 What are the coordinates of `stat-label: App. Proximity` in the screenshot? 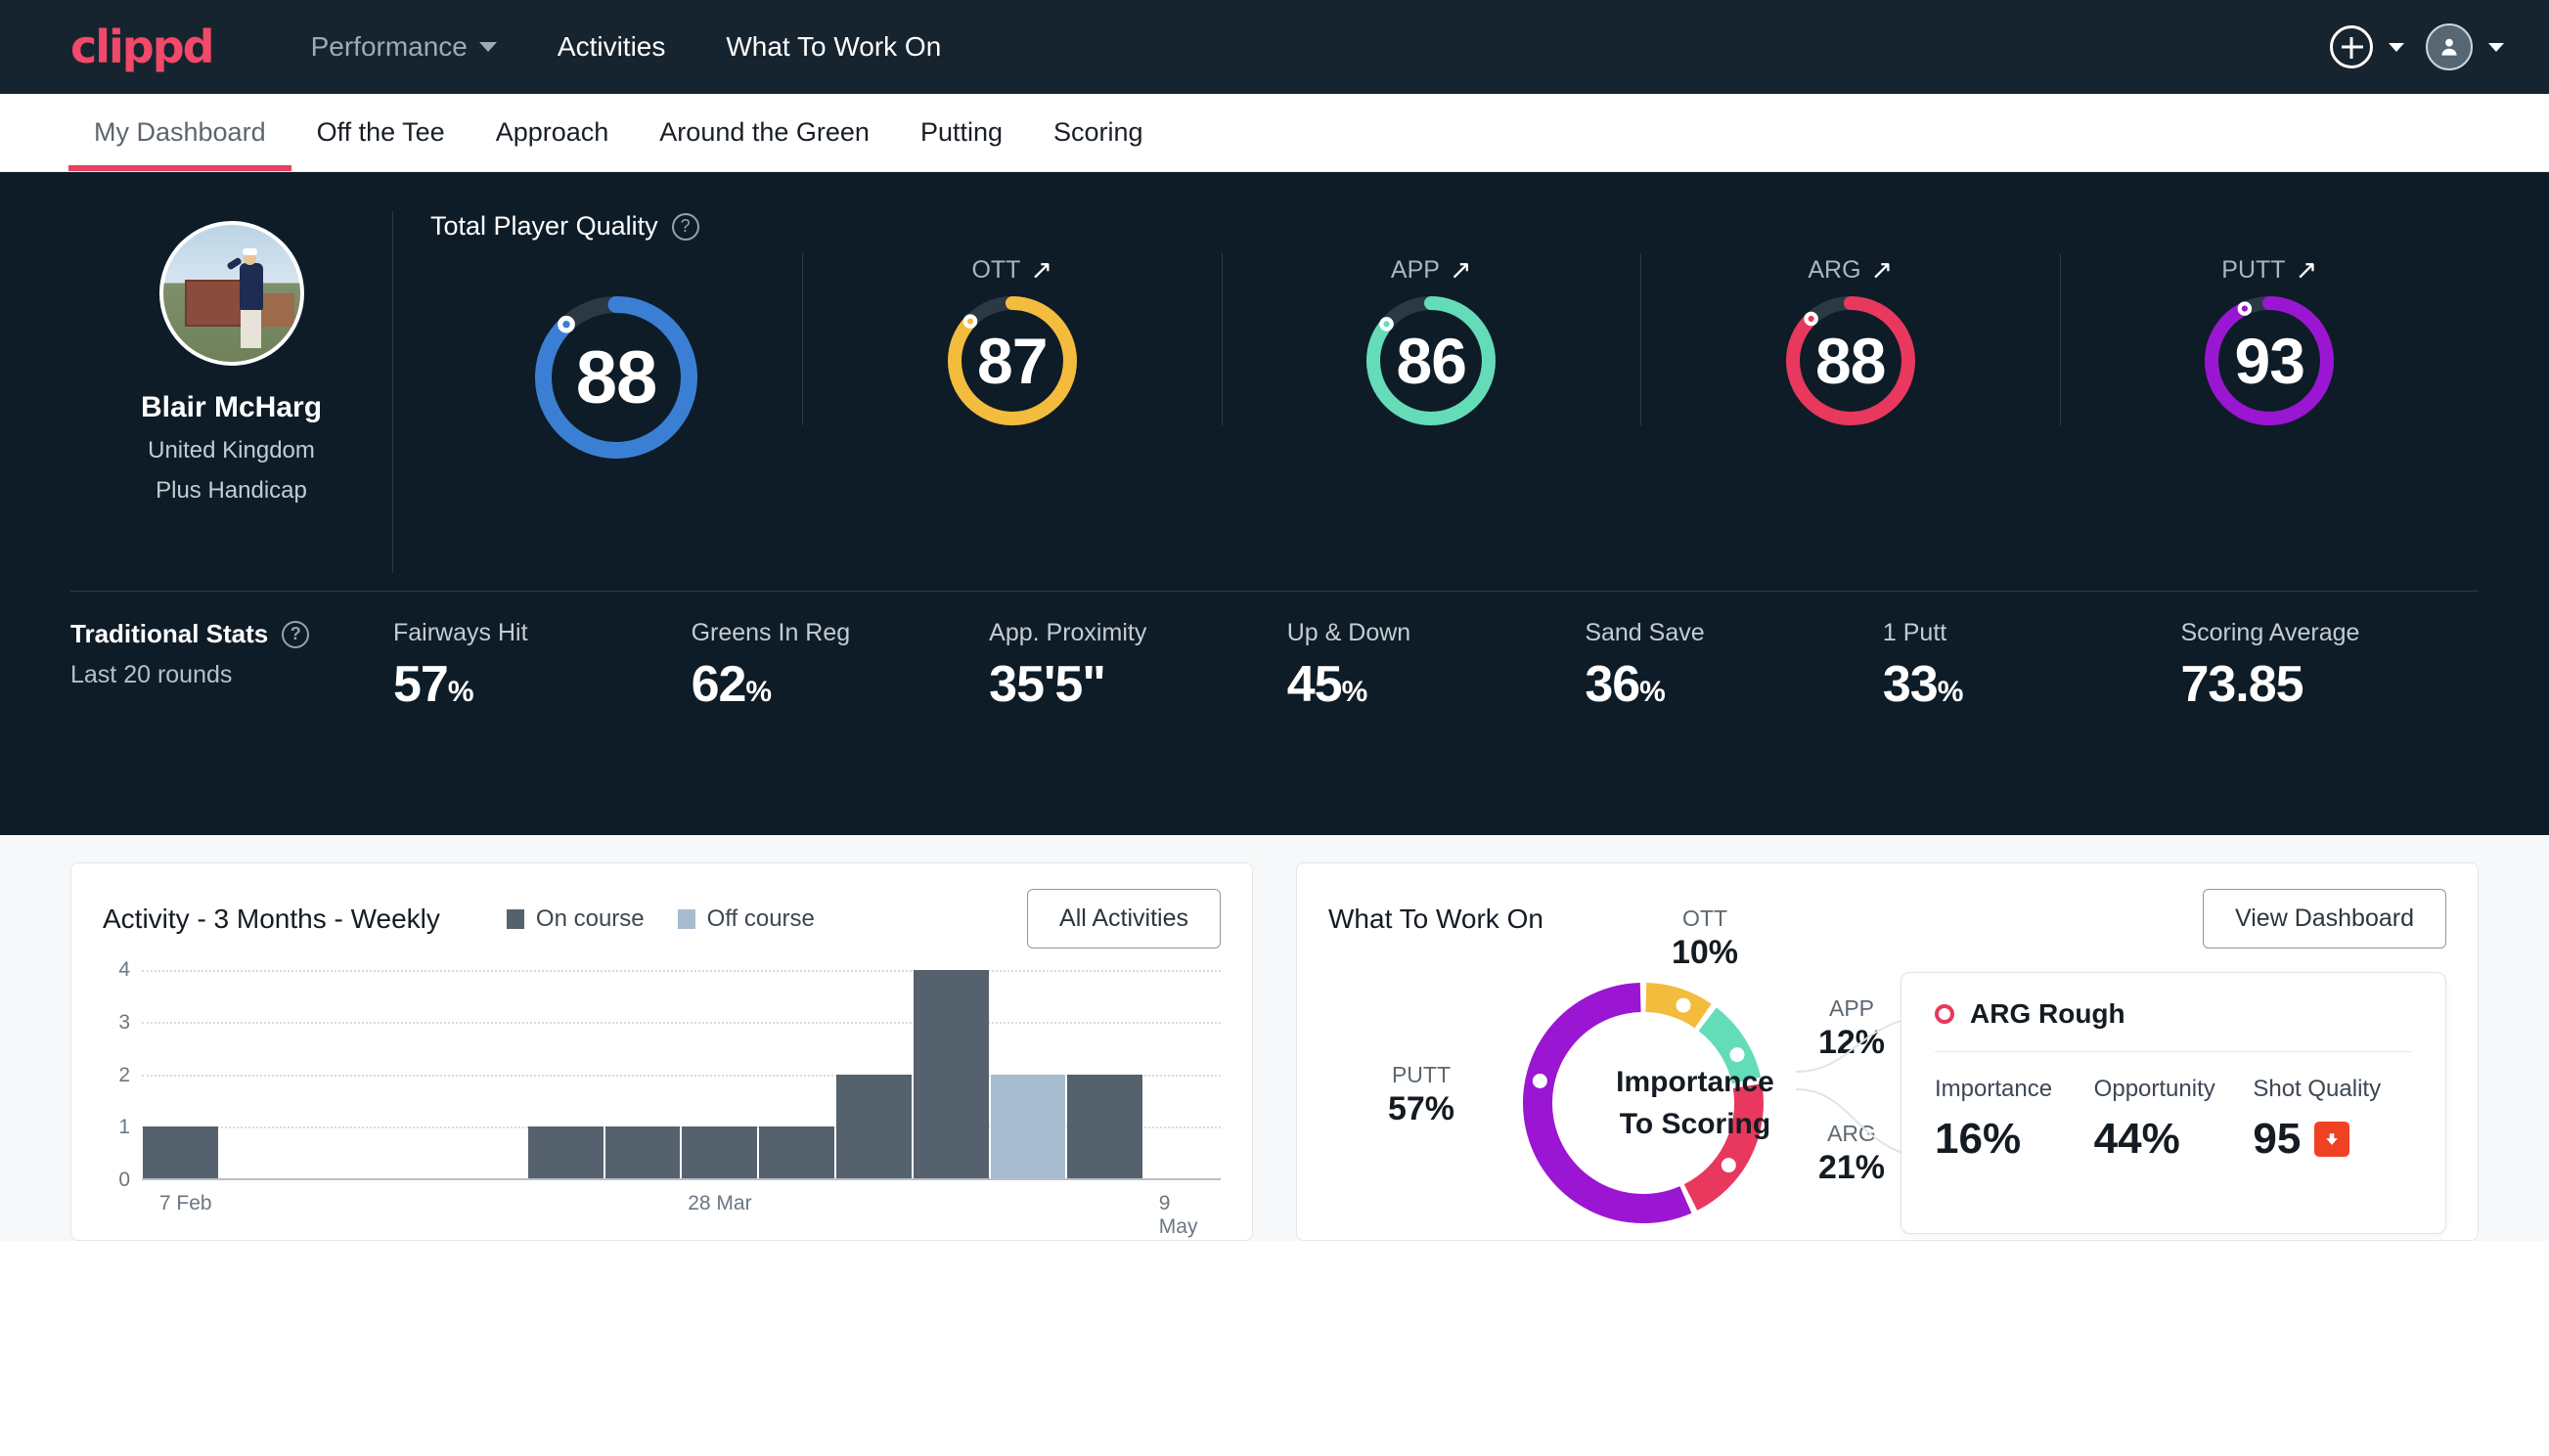 It's located at (1068, 632).